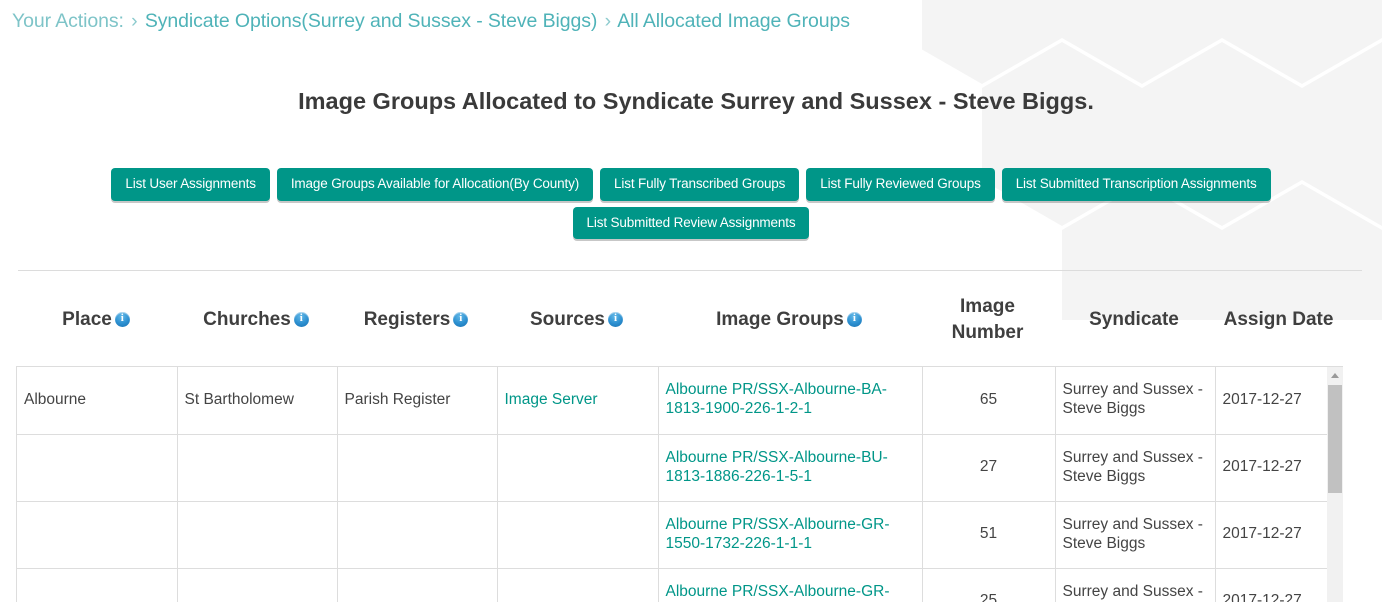  What do you see at coordinates (551, 399) in the screenshot?
I see `image-server-link: Image Server` at bounding box center [551, 399].